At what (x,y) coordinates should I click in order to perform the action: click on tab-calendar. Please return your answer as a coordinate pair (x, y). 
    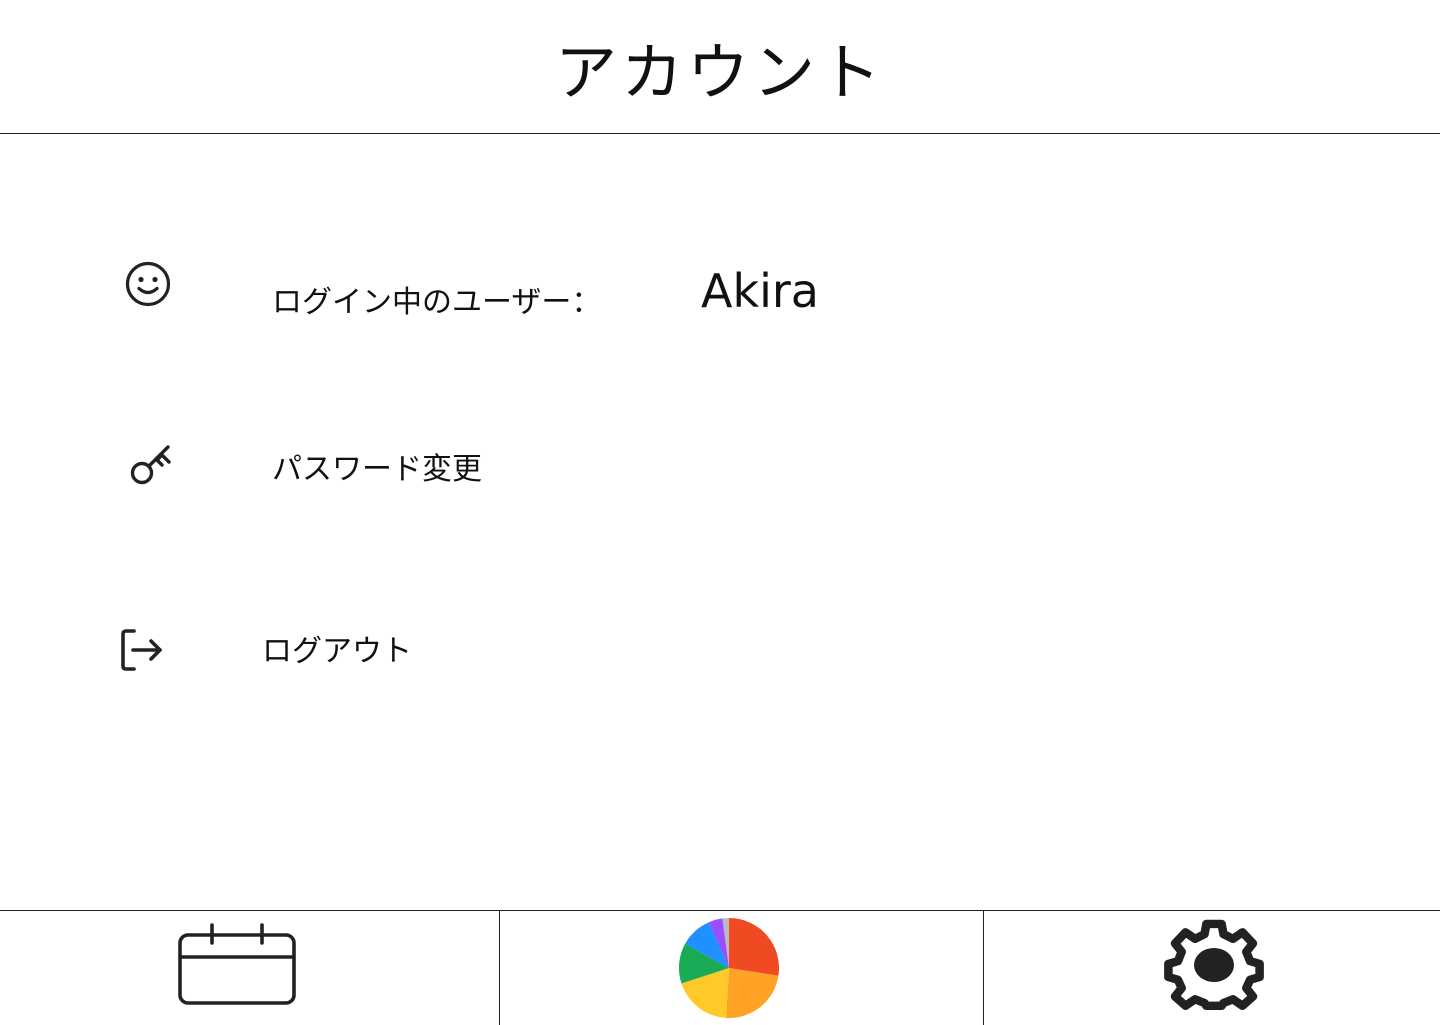
    Looking at the image, I should click on (249, 968).